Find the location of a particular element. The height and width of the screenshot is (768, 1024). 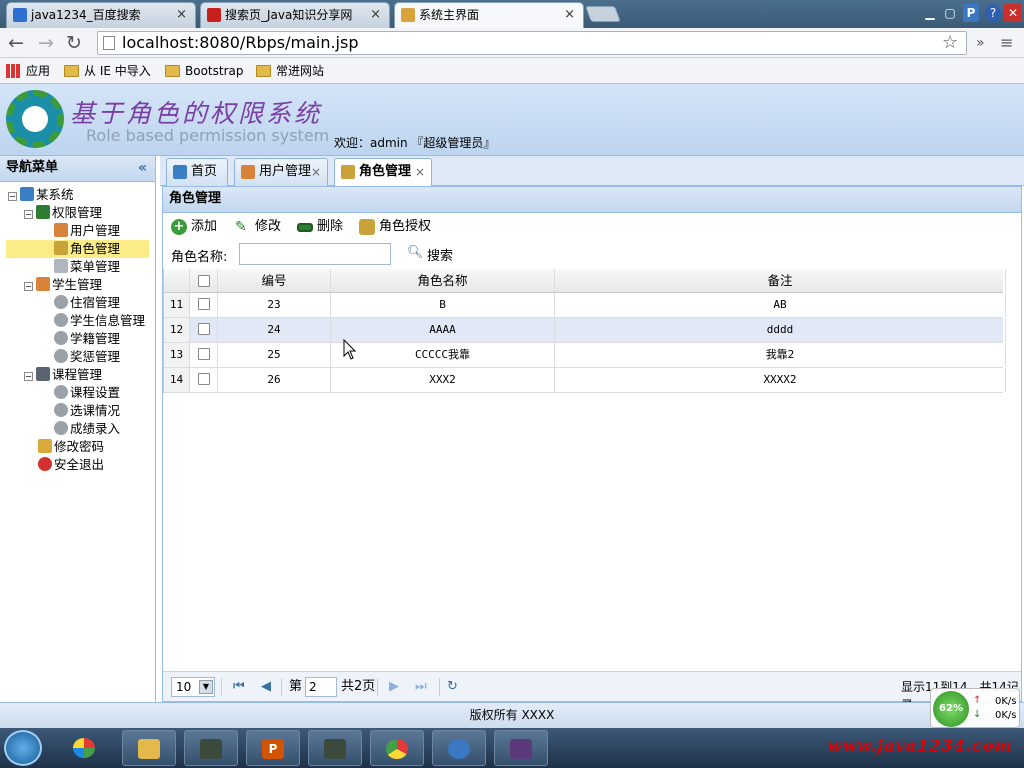

close-window-icon: ✕ is located at coordinates (1013, 13).